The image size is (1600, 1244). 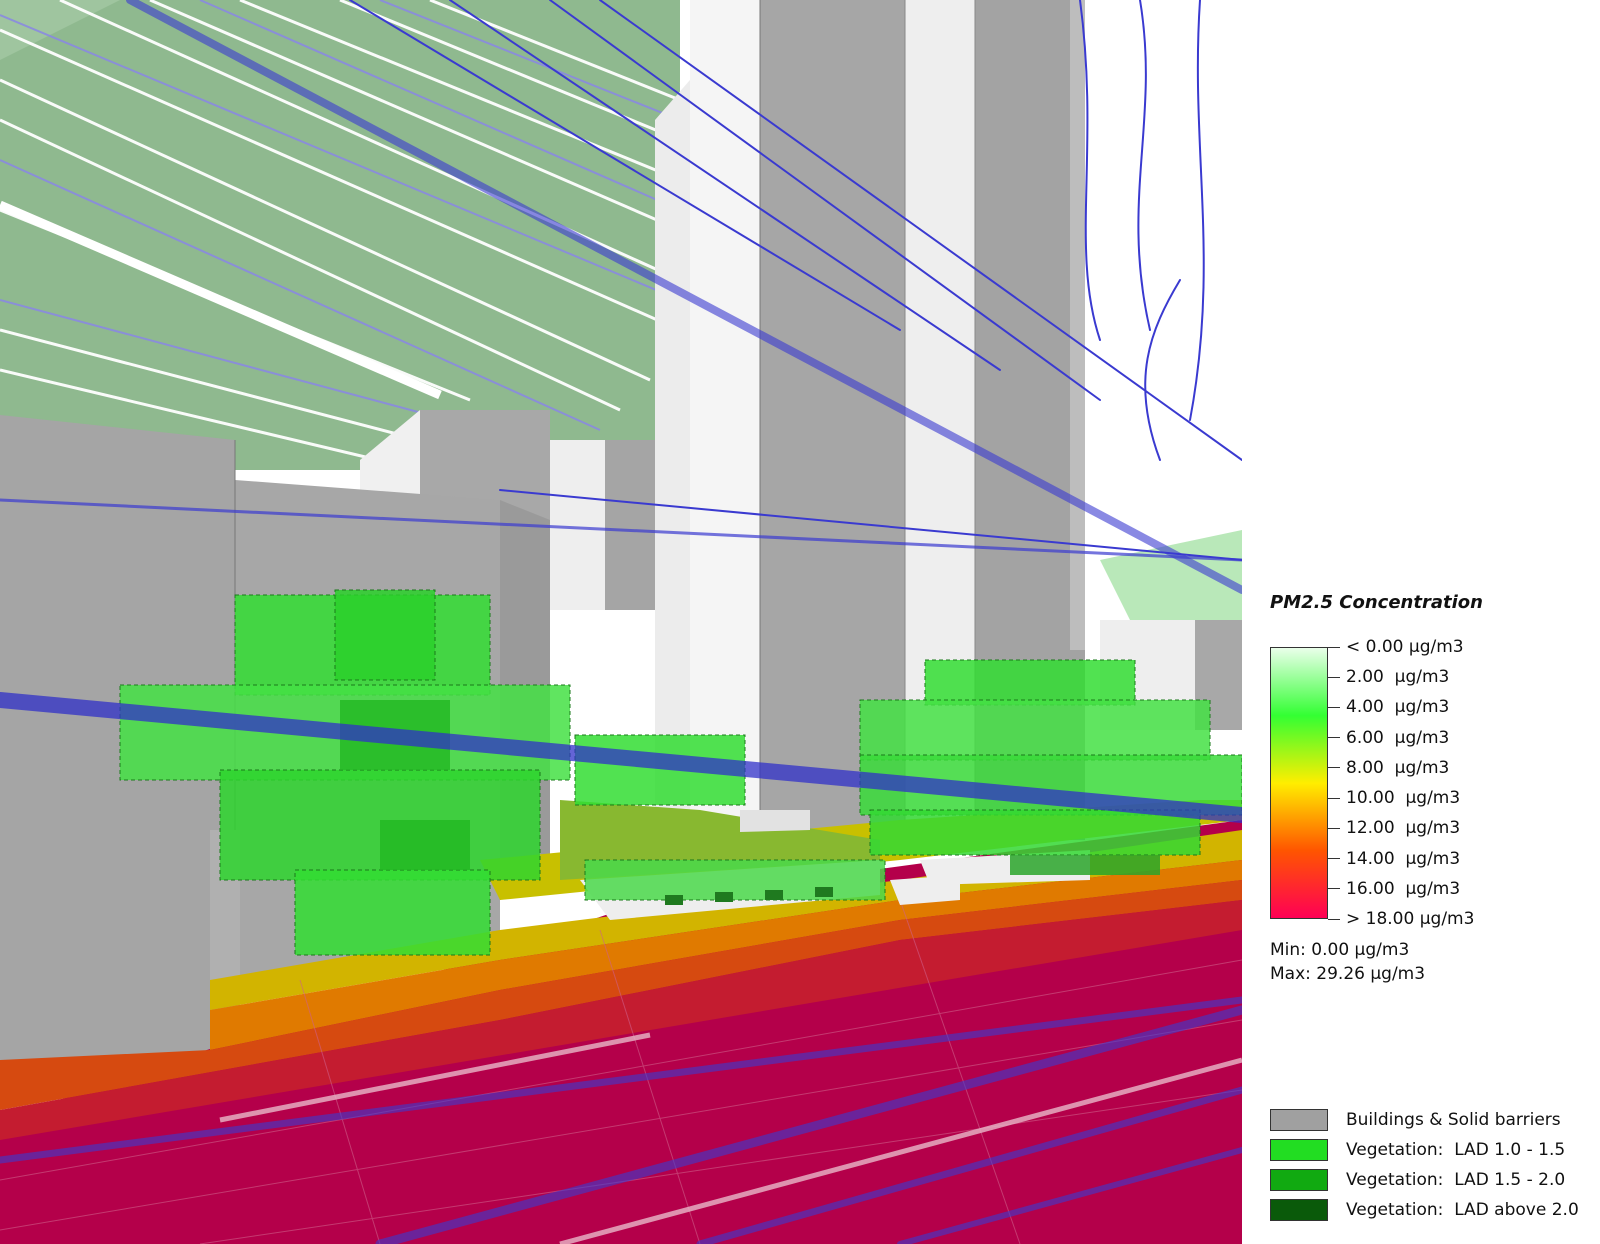 I want to click on colorbar-tick: 16.00 μg/m3, so click(x=1394, y=889).